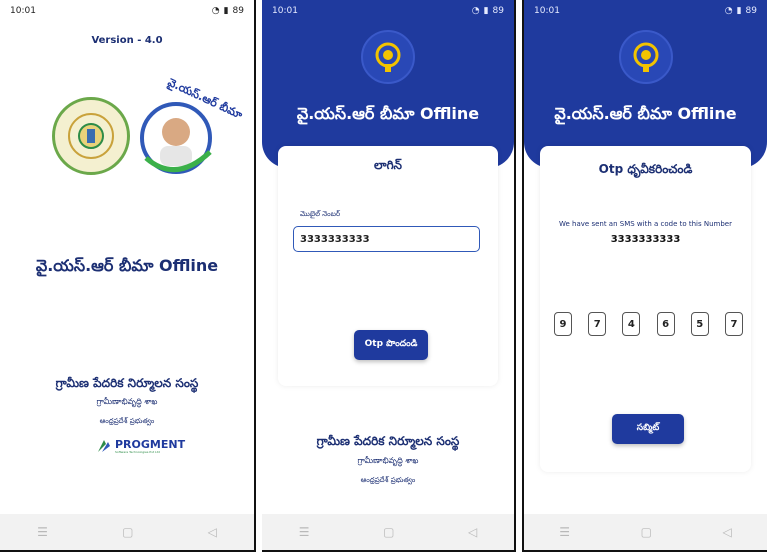 The image size is (767, 555). Describe the element at coordinates (150, 444) in the screenshot. I see `progment-text: PROGMENT` at that location.